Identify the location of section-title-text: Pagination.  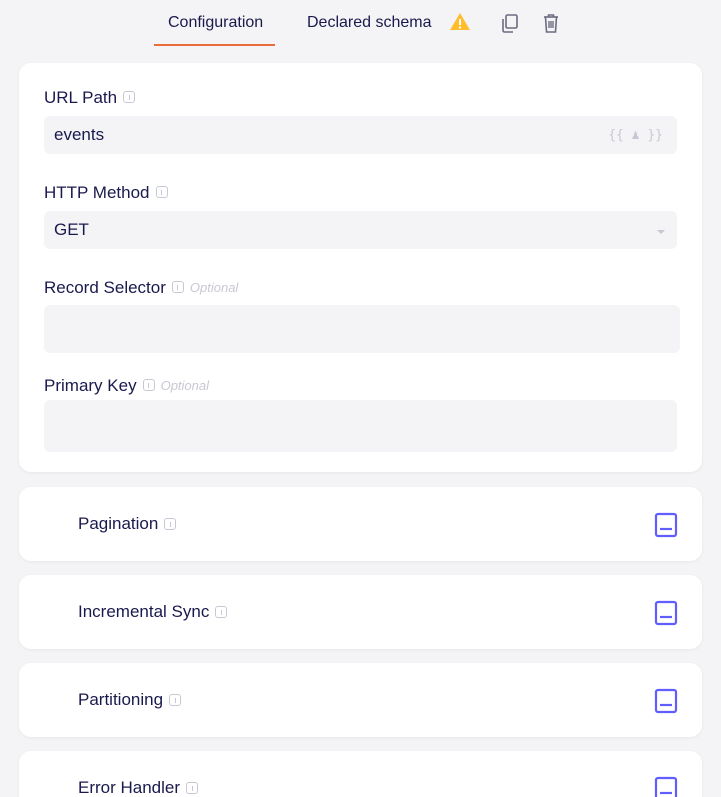
(118, 523).